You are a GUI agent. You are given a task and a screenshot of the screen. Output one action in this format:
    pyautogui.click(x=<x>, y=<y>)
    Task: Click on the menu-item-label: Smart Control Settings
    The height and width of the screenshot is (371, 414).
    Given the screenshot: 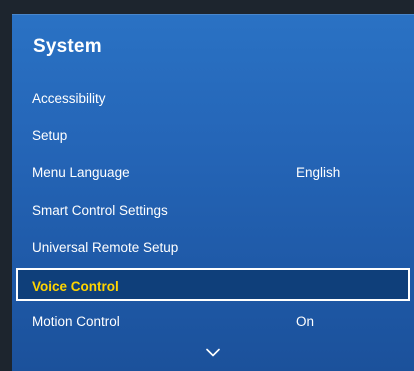 What is the action you would take?
    pyautogui.click(x=100, y=210)
    